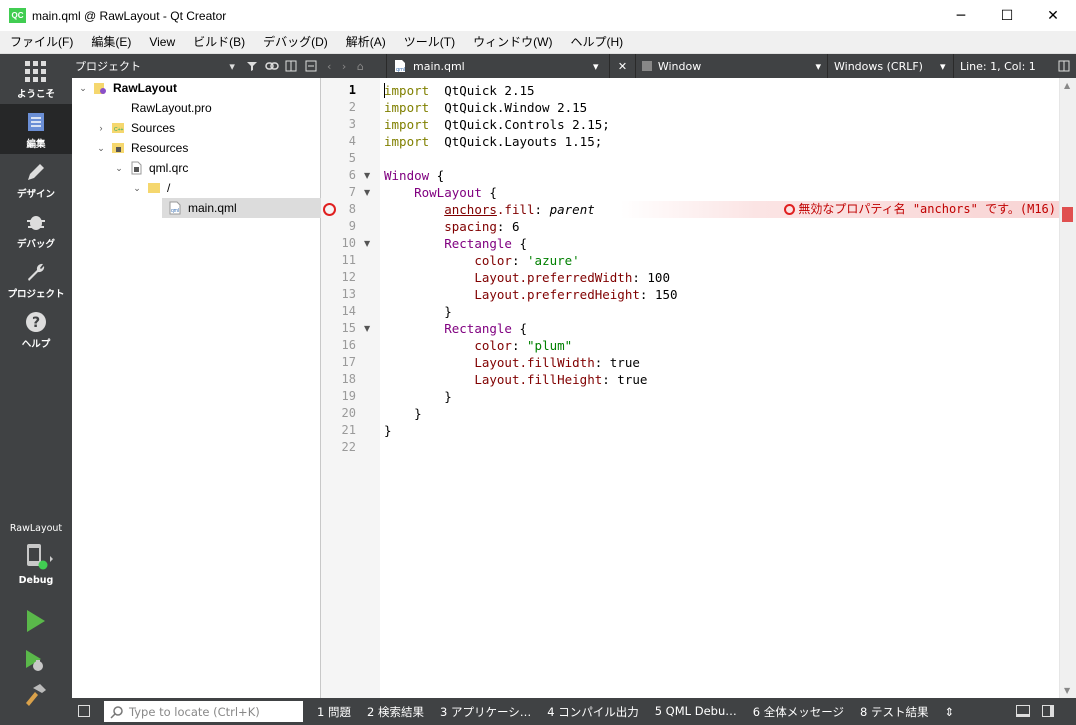 This screenshot has height=725, width=1076. Describe the element at coordinates (927, 209) in the screenshot. I see `error-message: 無効なプロパティ名 "anchors" です。(M16)` at that location.